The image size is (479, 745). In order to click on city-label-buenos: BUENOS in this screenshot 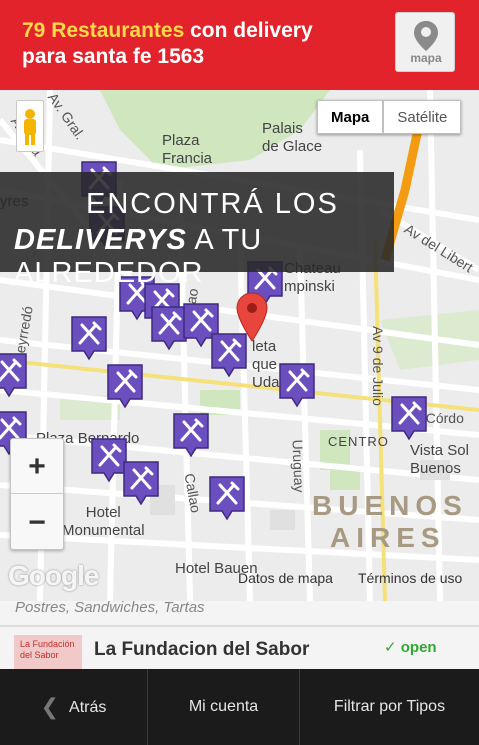, I will do `click(390, 505)`.